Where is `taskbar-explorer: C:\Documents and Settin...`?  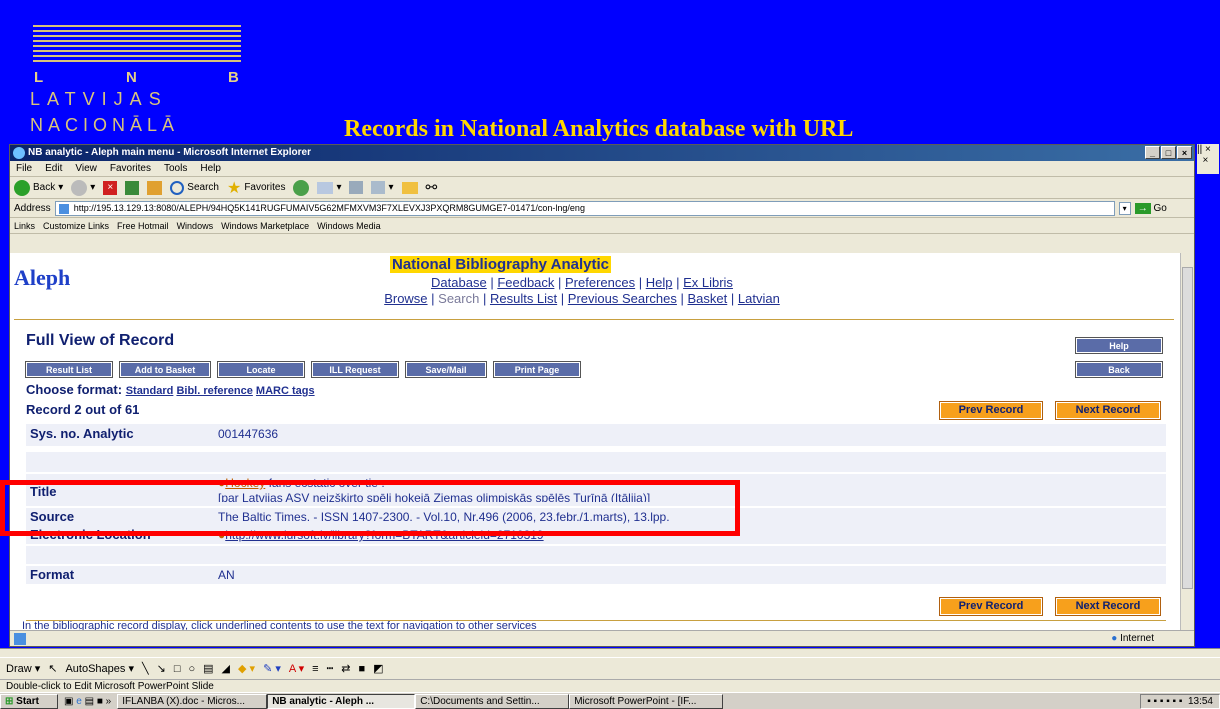 taskbar-explorer: C:\Documents and Settin... is located at coordinates (492, 701).